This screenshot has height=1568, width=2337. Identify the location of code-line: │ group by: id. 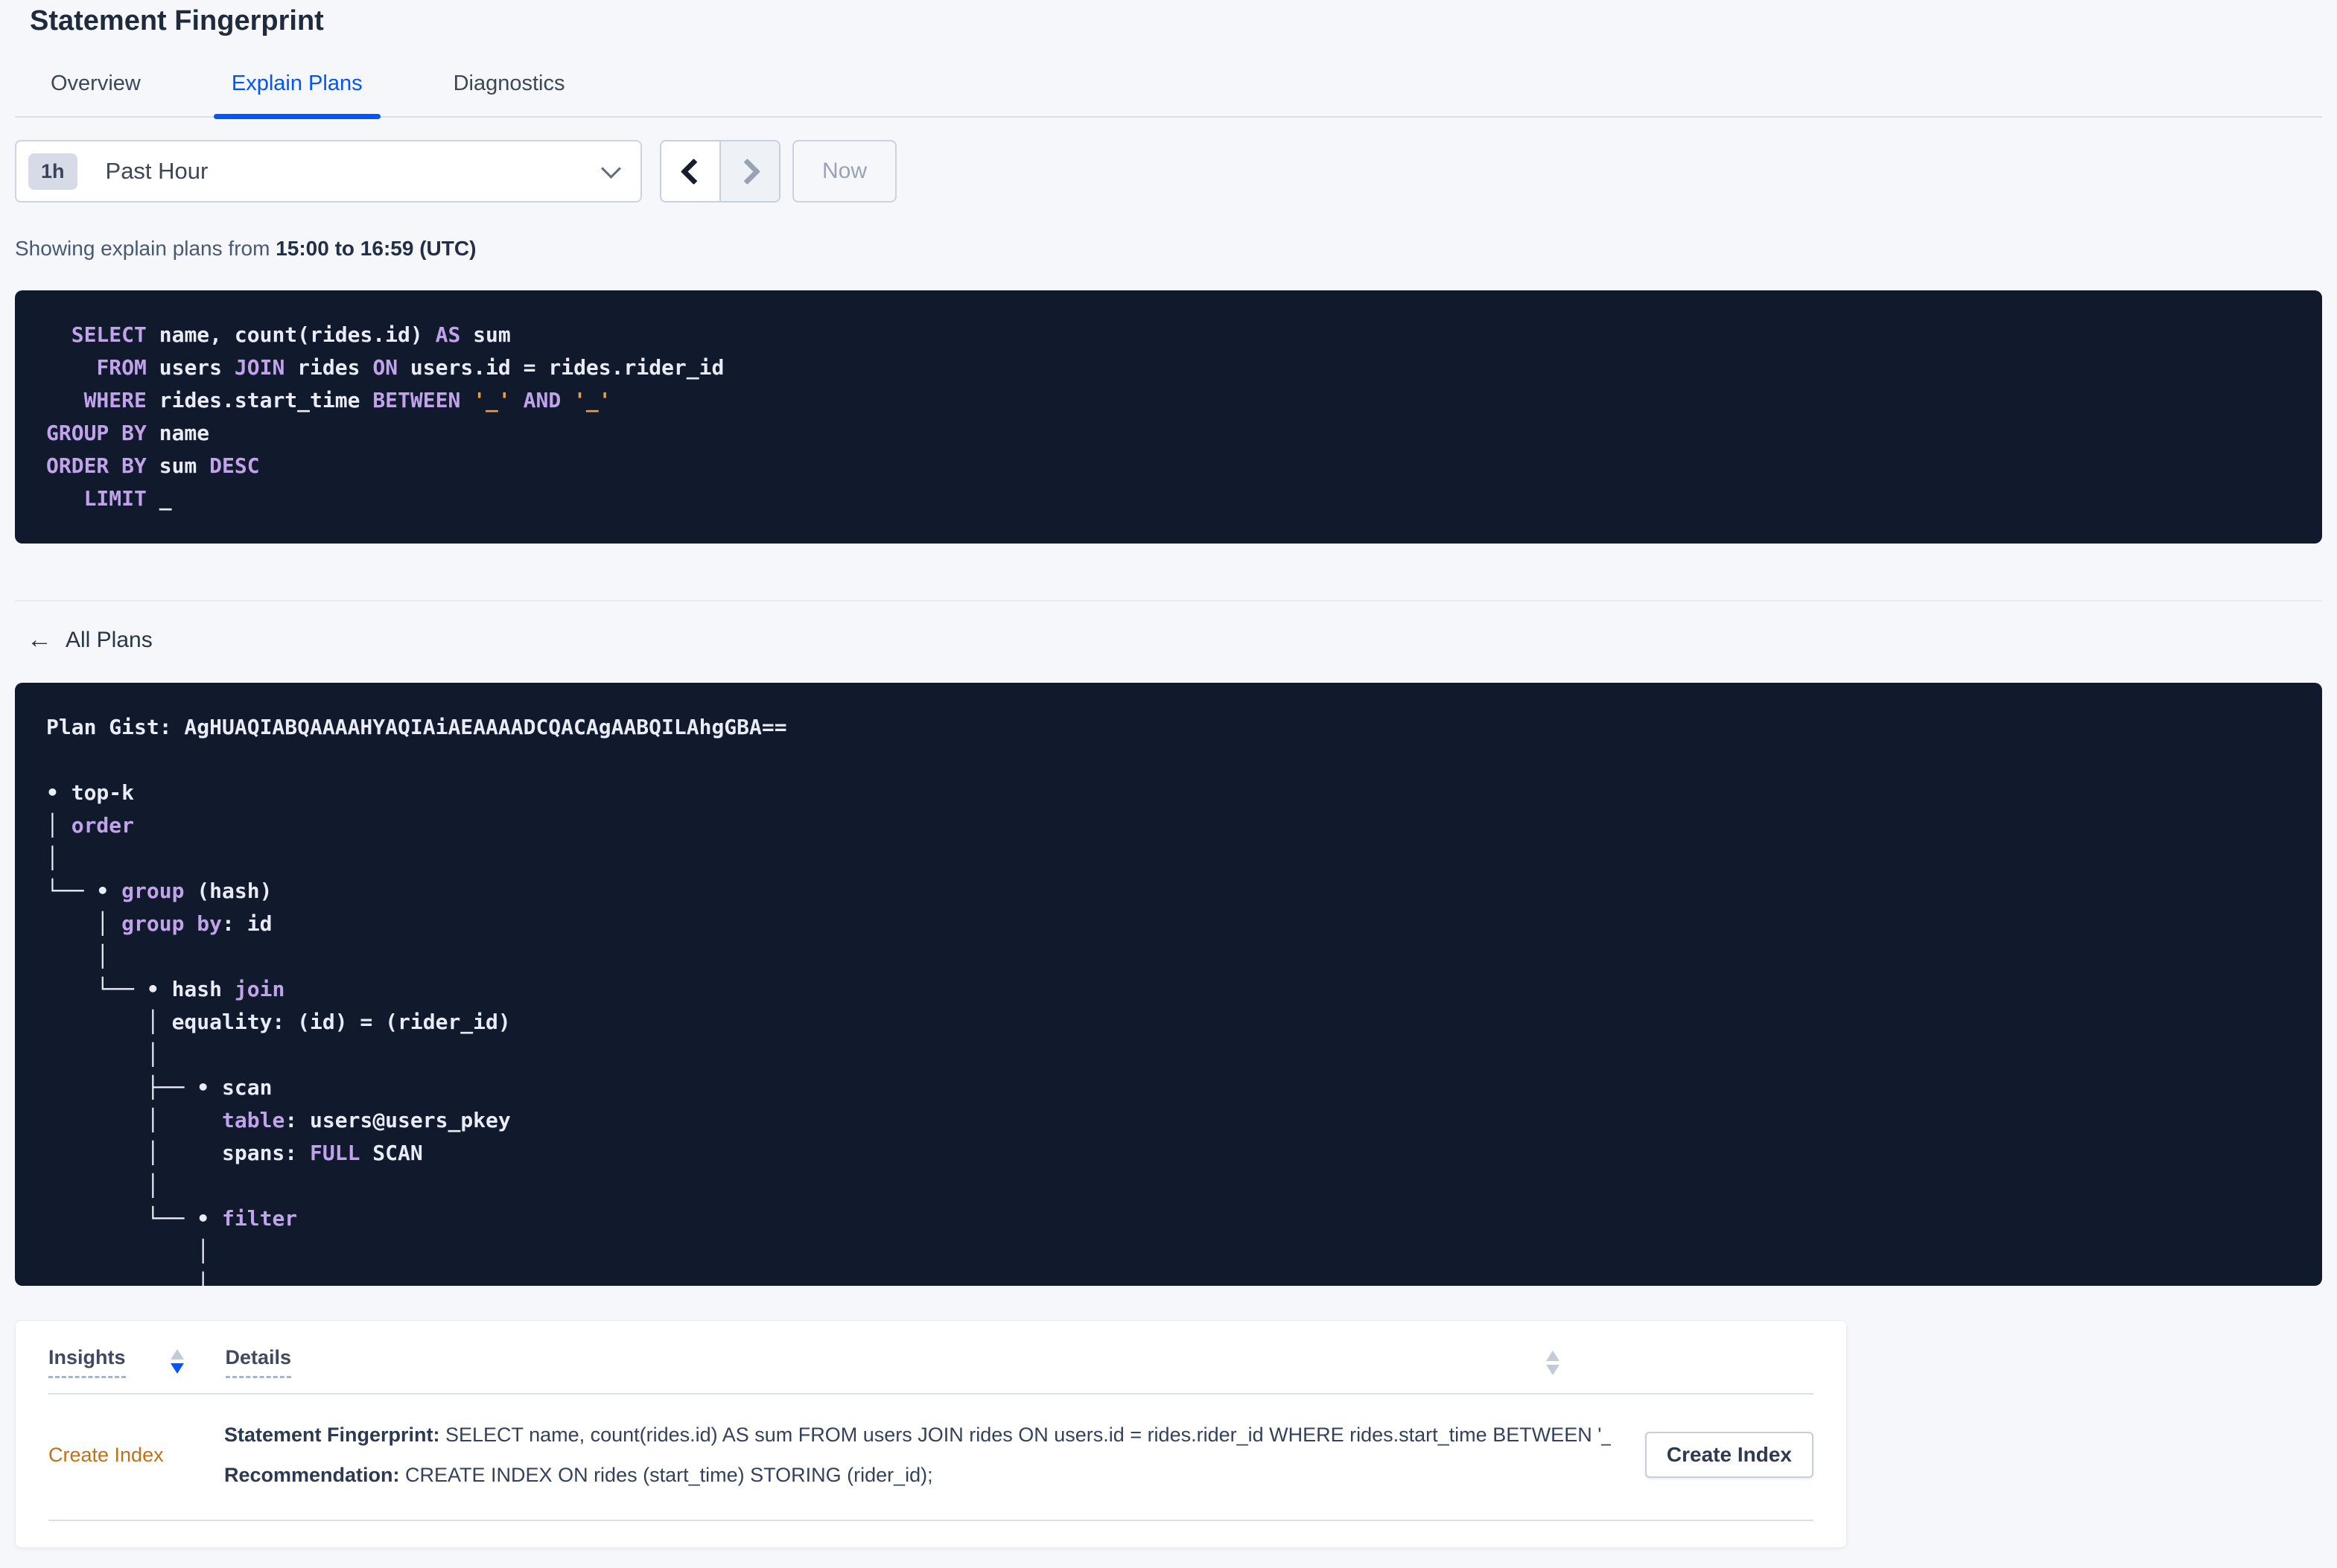
(160, 923).